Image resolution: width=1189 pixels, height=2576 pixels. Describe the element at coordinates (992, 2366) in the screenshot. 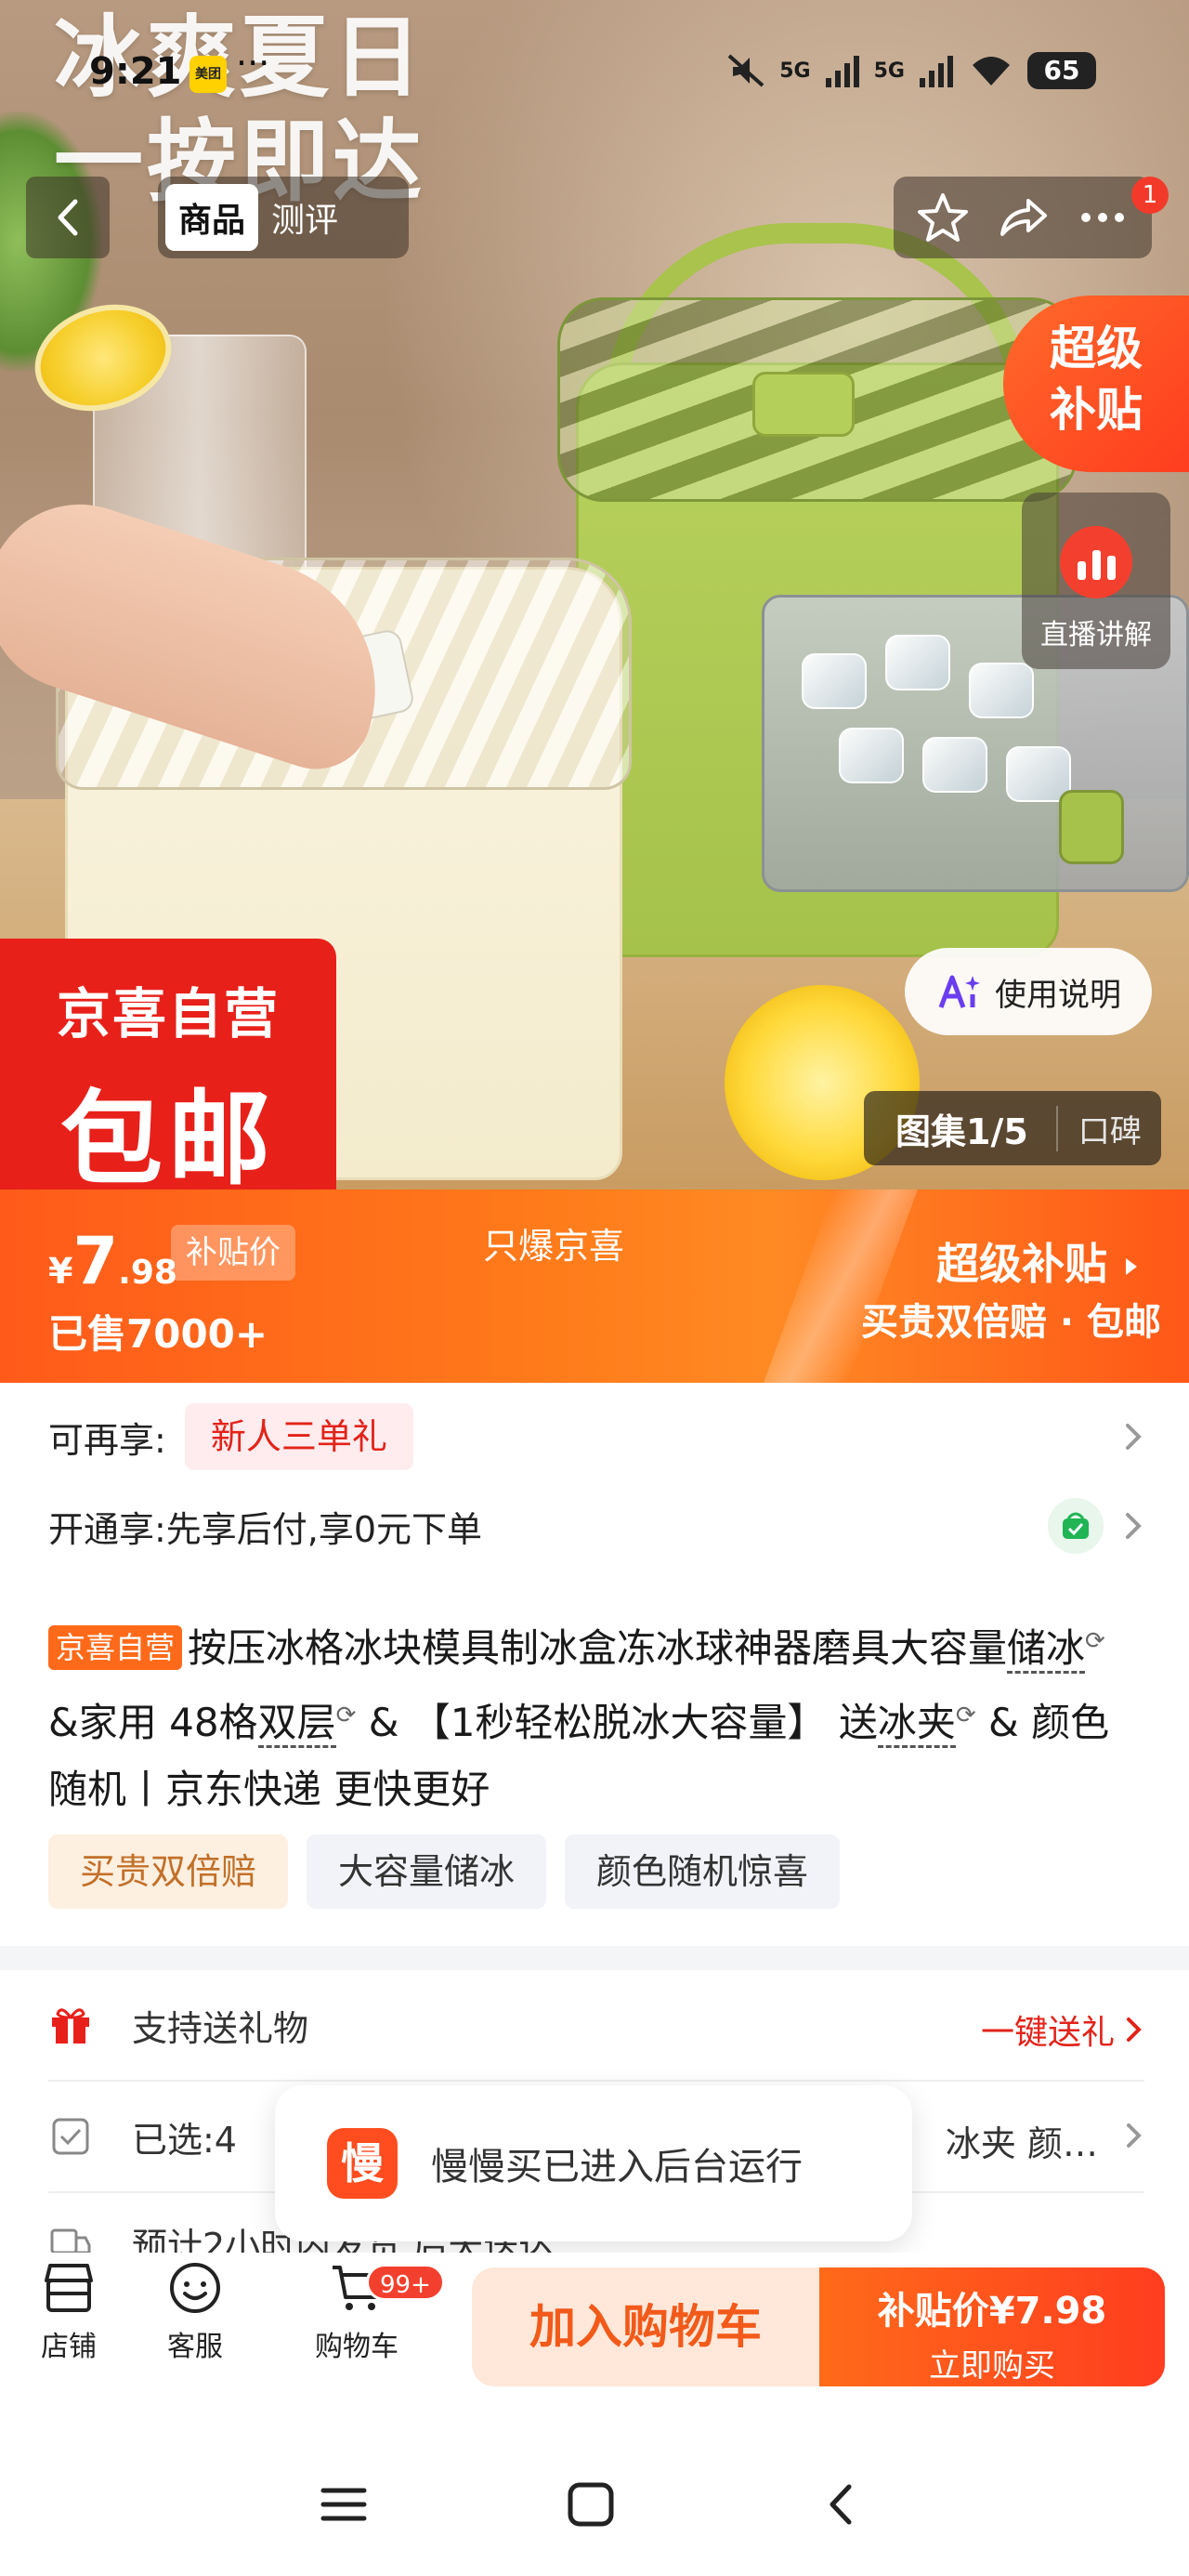

I see `buy-now-label: 立即购买` at that location.